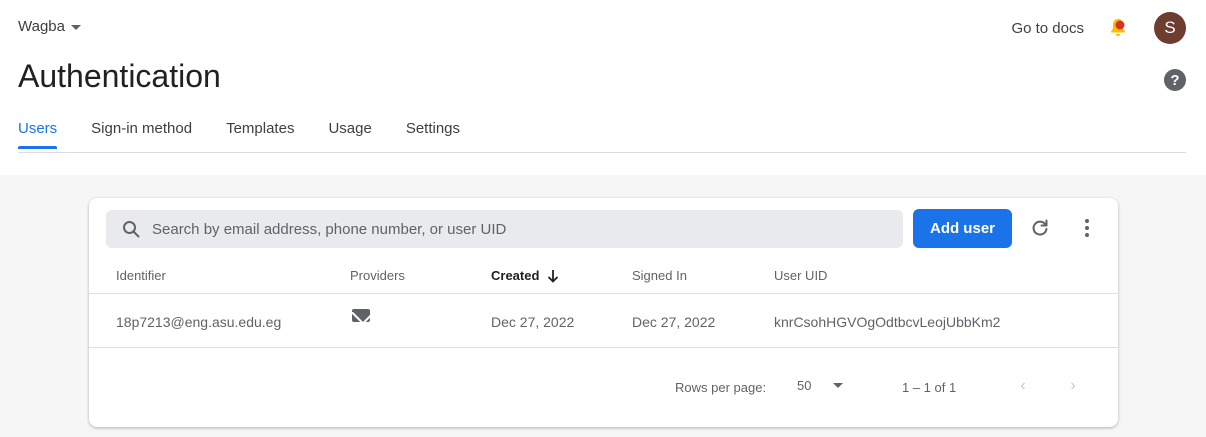 The image size is (1206, 437). Describe the element at coordinates (820, 385) in the screenshot. I see `rows-per-page-select: 50` at that location.